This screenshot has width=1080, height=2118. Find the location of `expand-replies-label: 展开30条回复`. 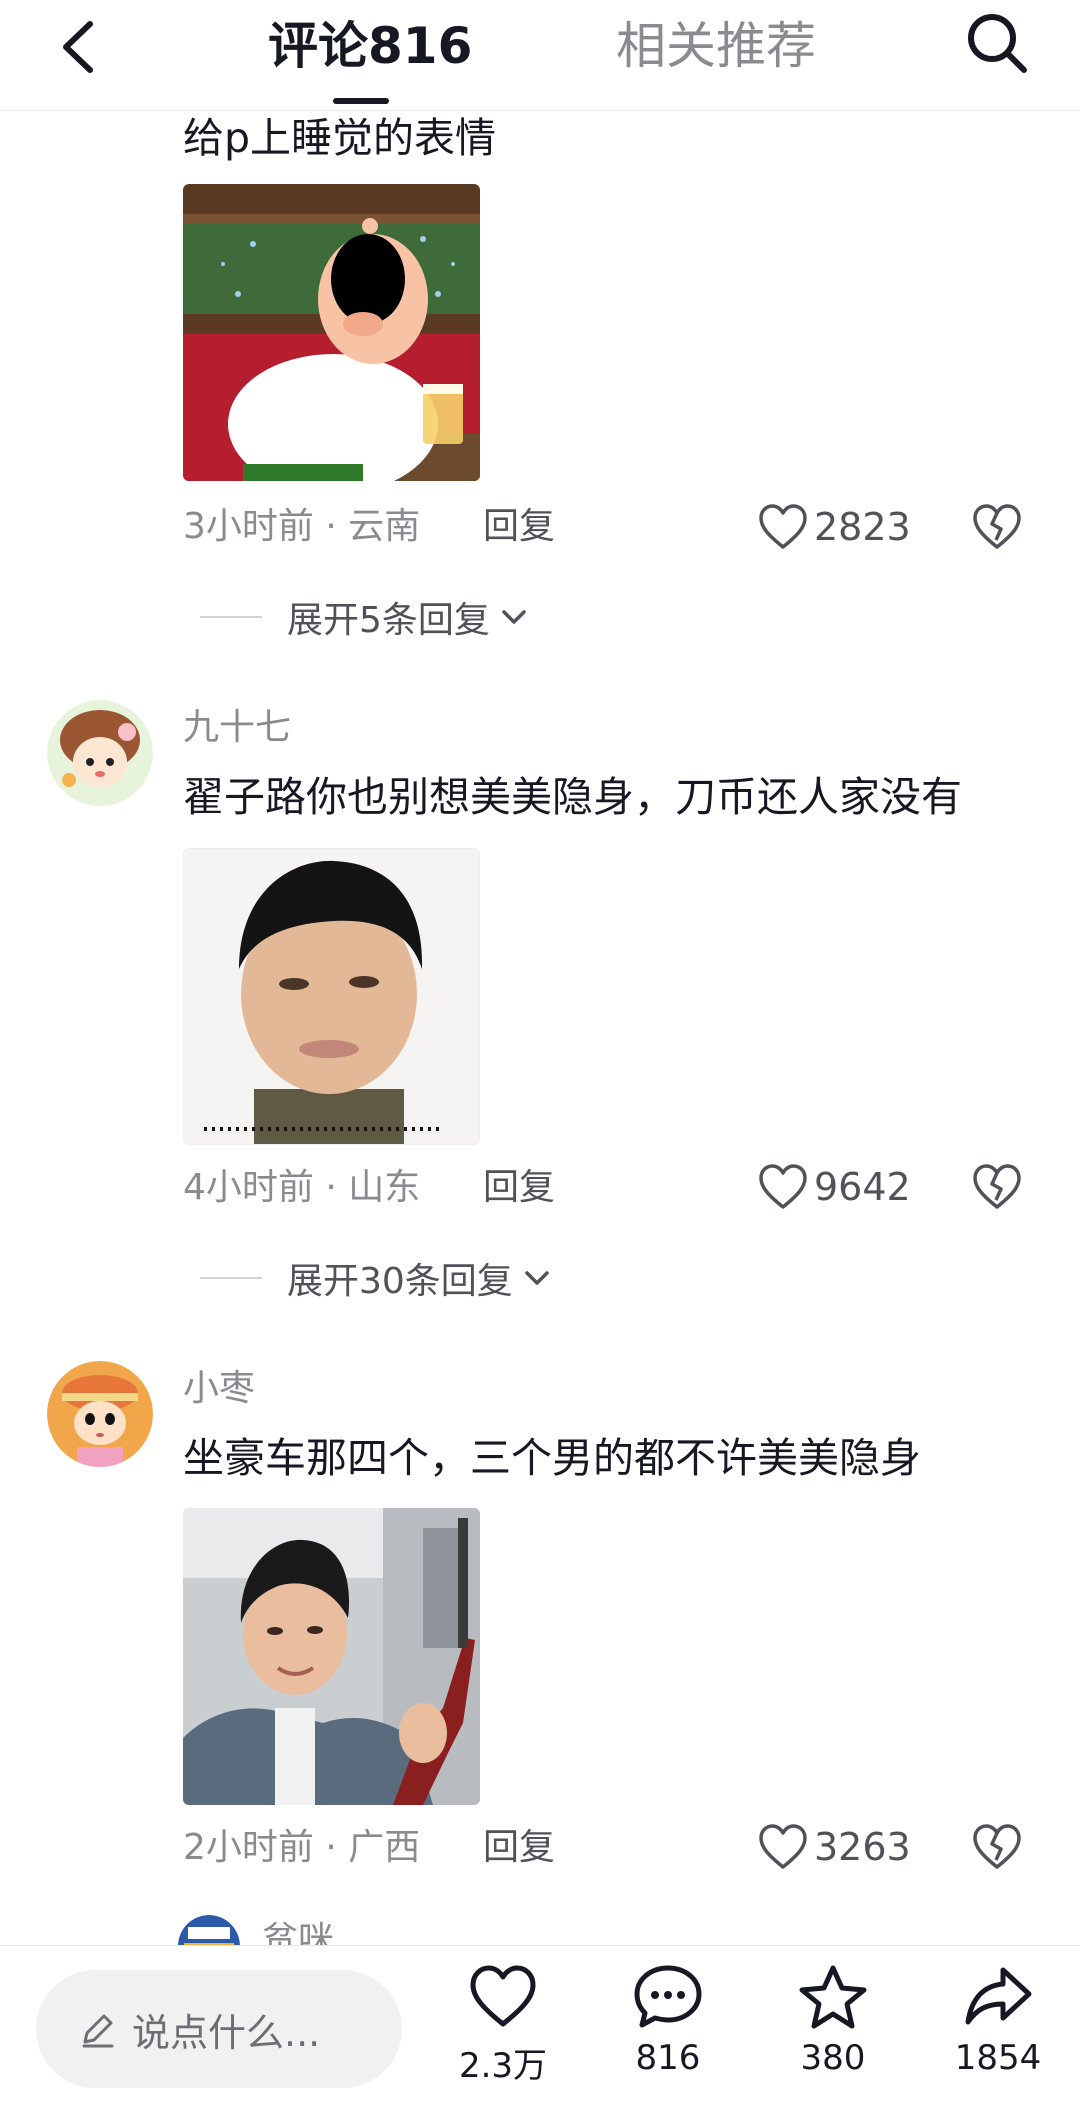

expand-replies-label: 展开30条回复 is located at coordinates (400, 1281).